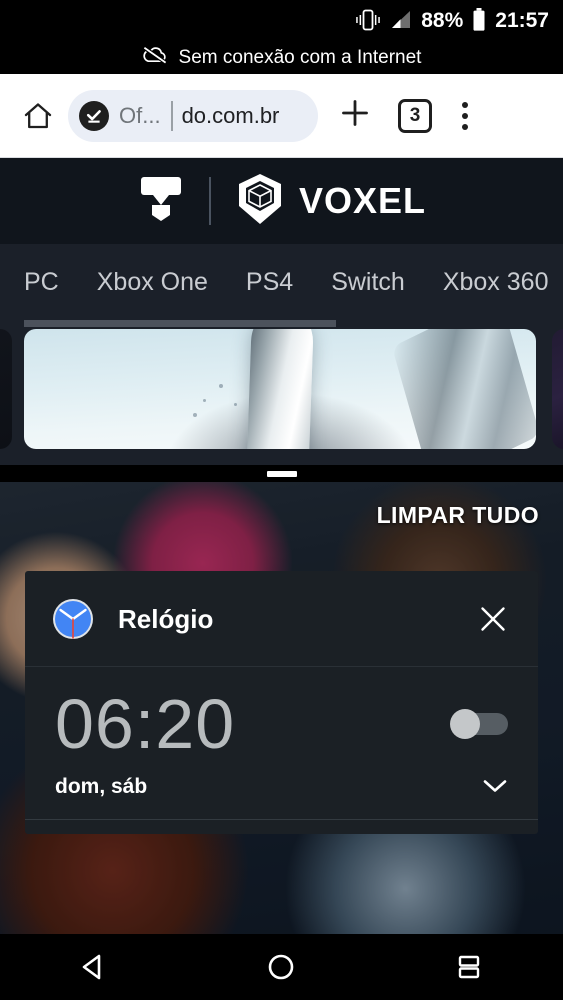 The width and height of the screenshot is (563, 1000). I want to click on card-art-figure, so click(280, 389).